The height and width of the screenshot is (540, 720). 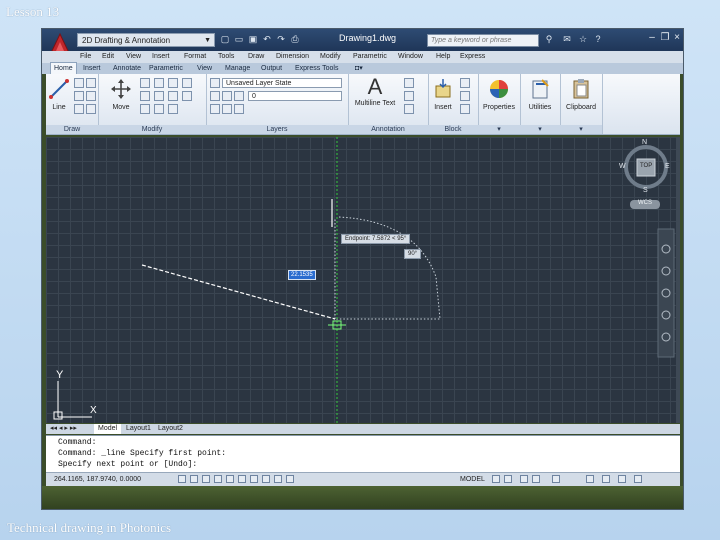 What do you see at coordinates (215, 109) in the screenshot?
I see `layer-tool-icon` at bounding box center [215, 109].